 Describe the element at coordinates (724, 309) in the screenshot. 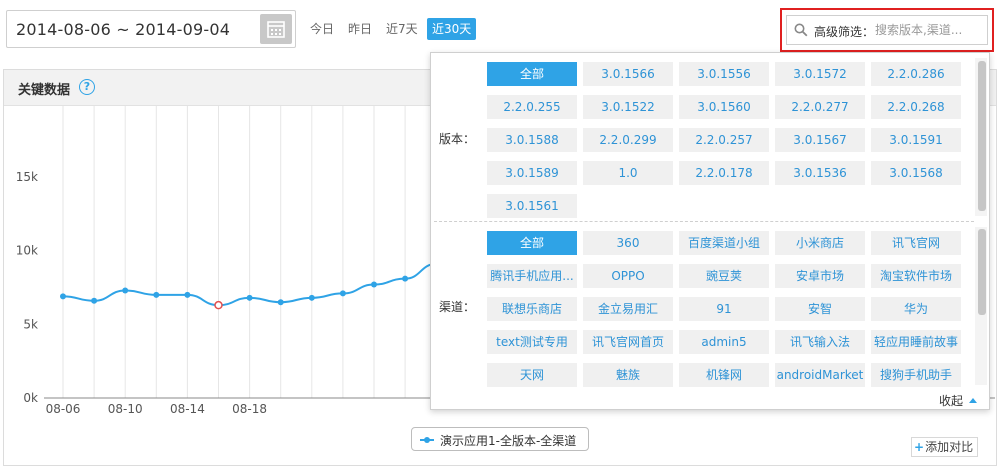

I see `channel-chip: 91` at that location.